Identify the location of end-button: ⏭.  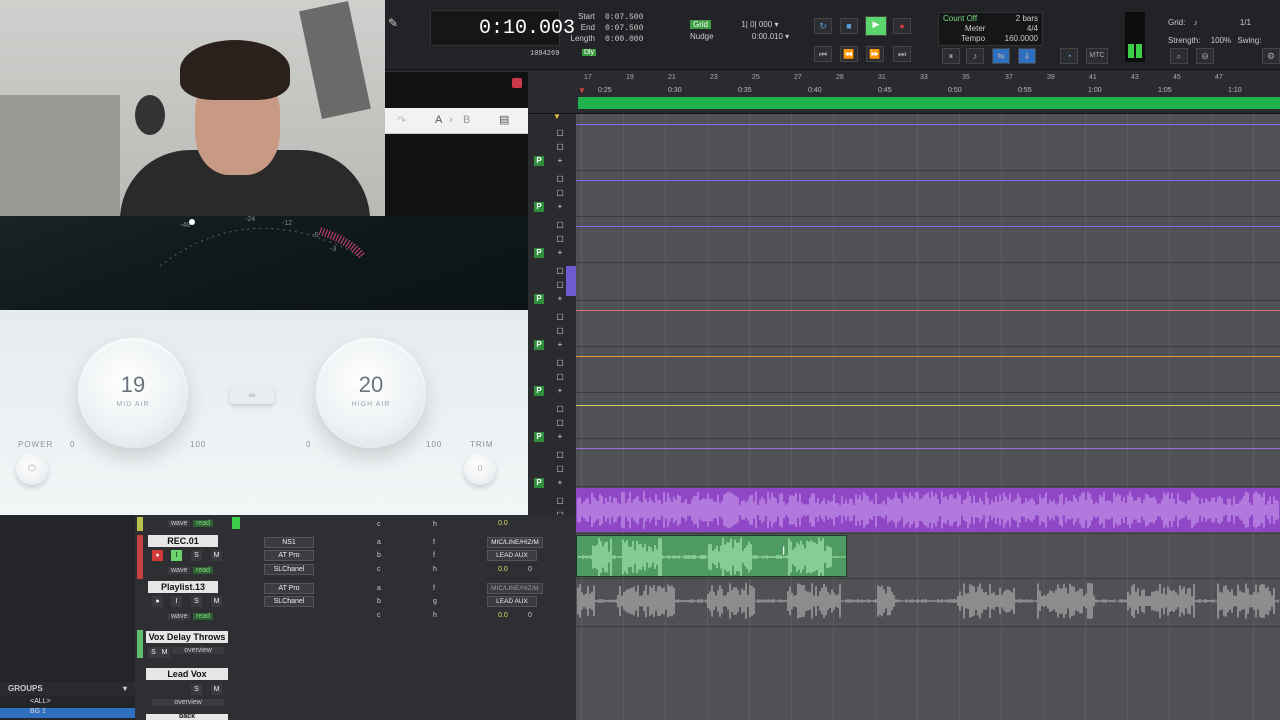
(902, 54).